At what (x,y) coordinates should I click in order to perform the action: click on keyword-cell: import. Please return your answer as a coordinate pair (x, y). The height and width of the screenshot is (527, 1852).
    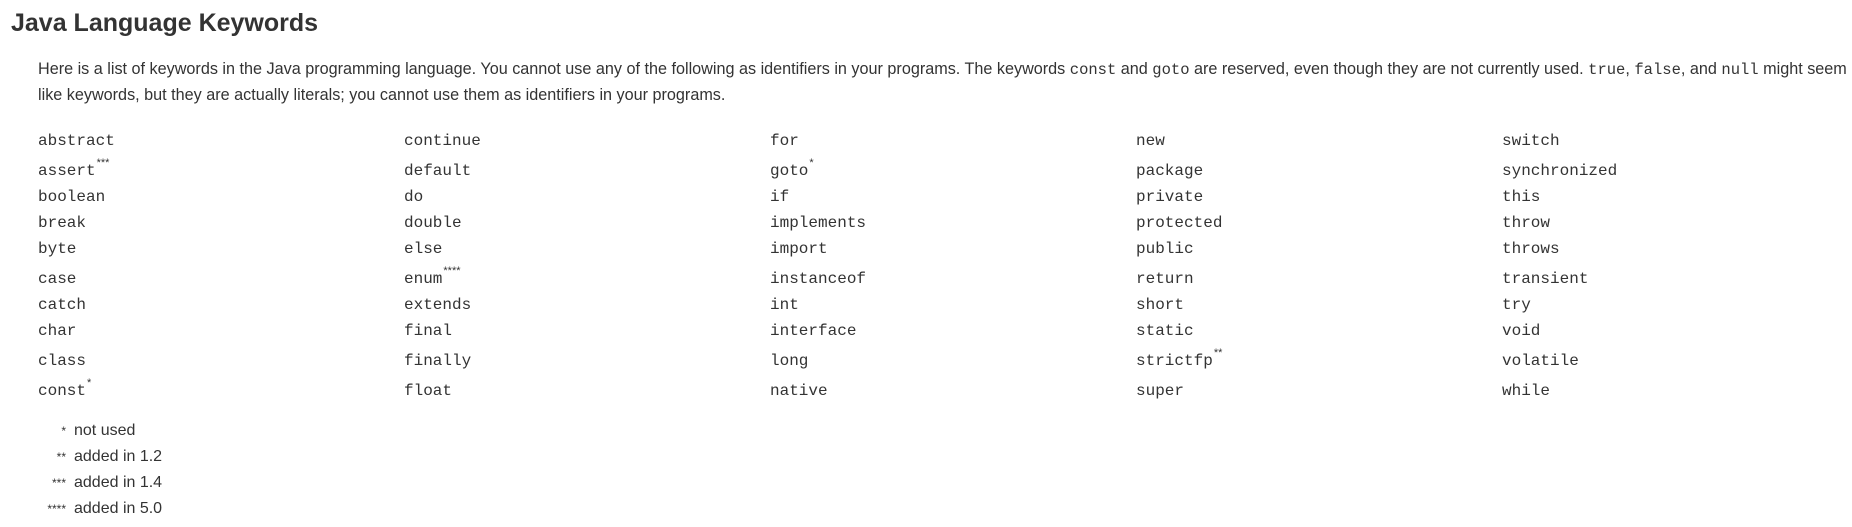
    Looking at the image, I should click on (953, 245).